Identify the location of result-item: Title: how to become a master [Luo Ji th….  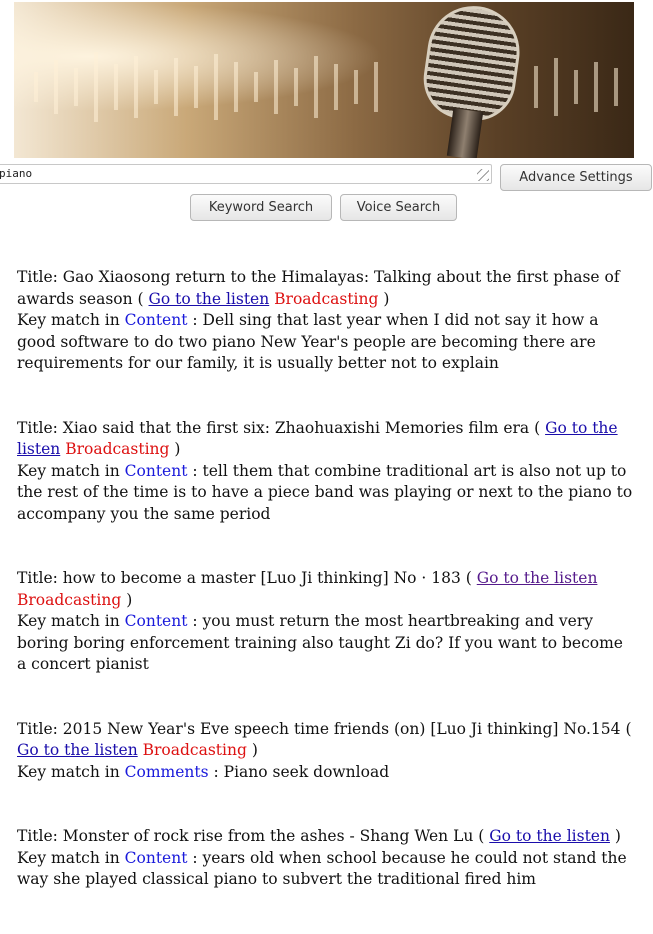
(327, 622).